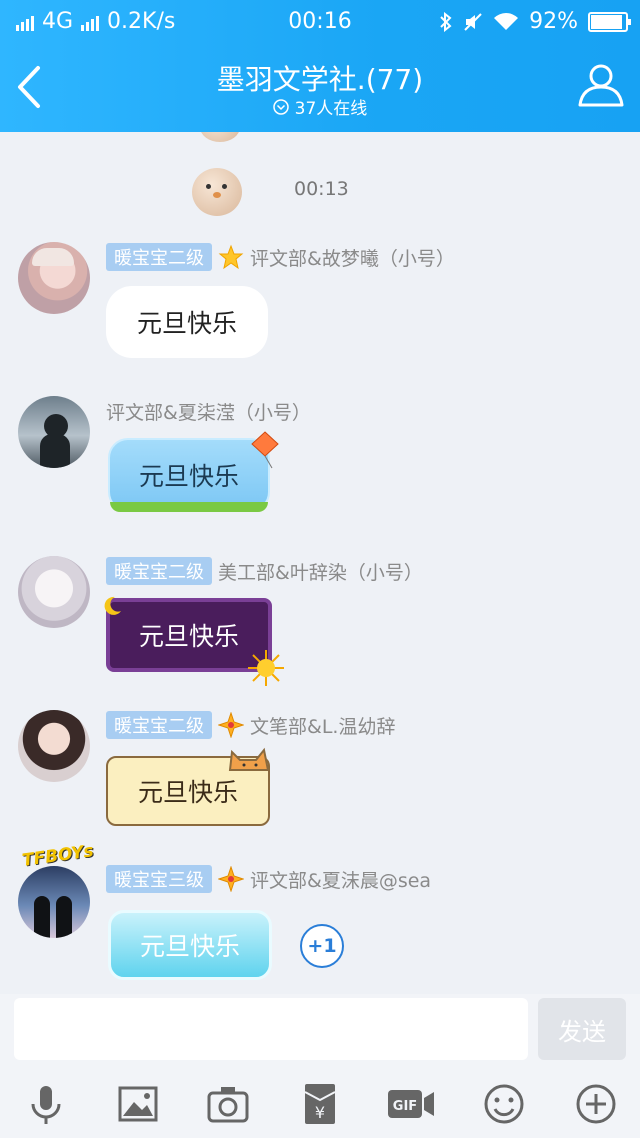 The height and width of the screenshot is (1138, 640). Describe the element at coordinates (320, 571) in the screenshot. I see `sender-name: 美工部&叶辞染（小号）` at that location.